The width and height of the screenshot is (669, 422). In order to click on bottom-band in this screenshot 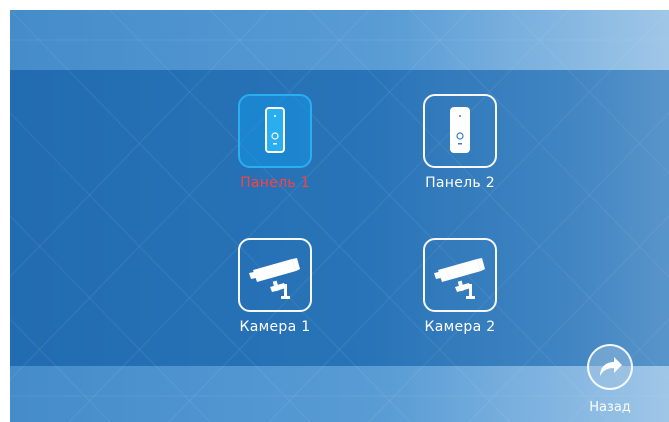, I will do `click(339, 394)`.